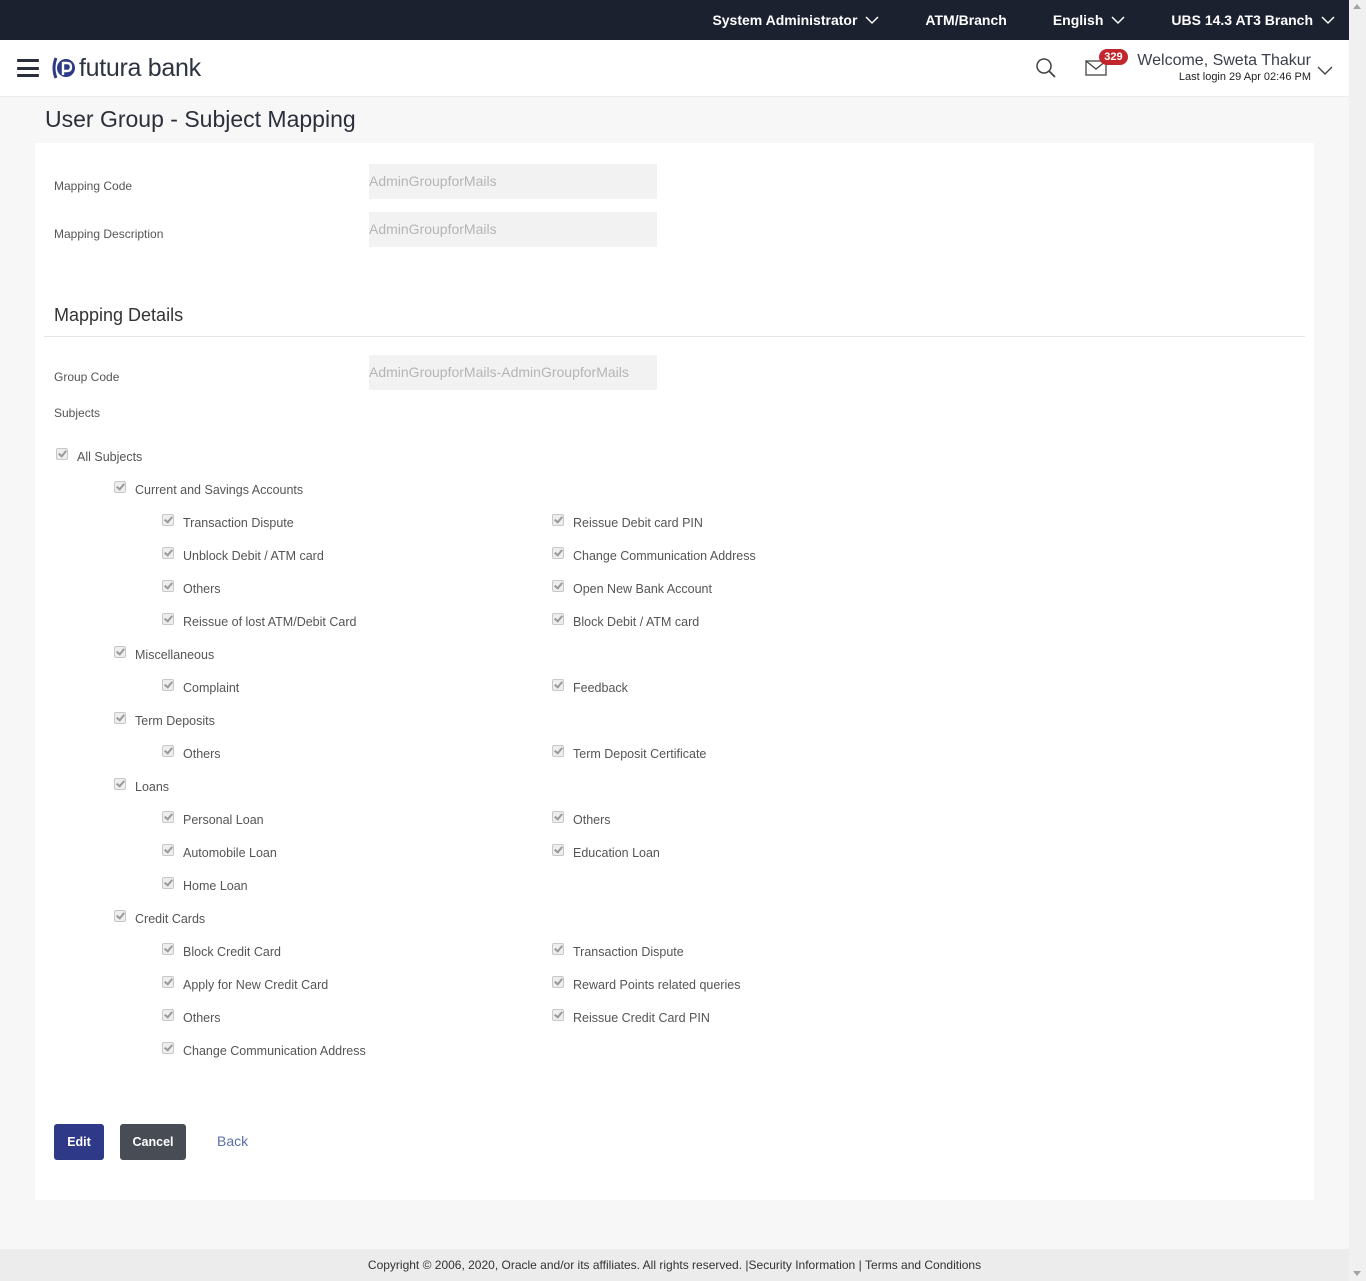 Image resolution: width=1366 pixels, height=1281 pixels. I want to click on category-checkbox: Credit Cards, so click(159, 918).